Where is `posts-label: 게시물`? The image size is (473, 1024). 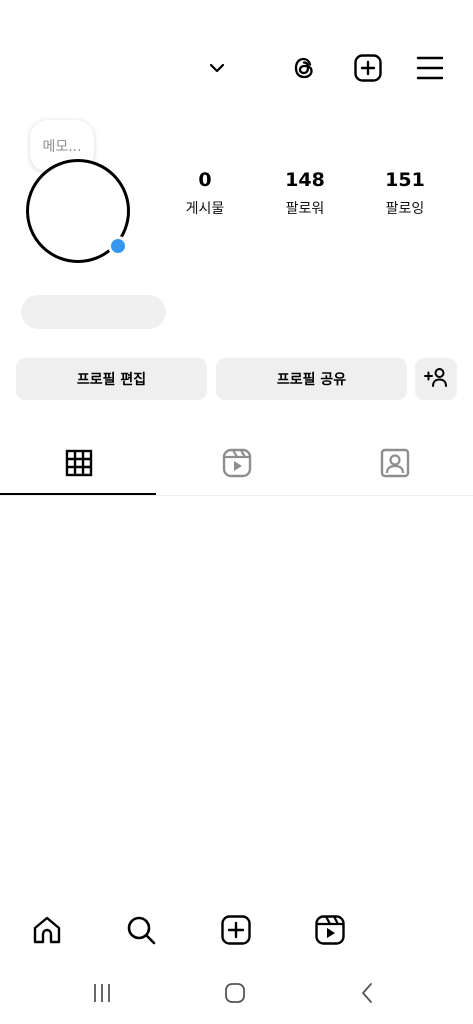 posts-label: 게시물 is located at coordinates (205, 209).